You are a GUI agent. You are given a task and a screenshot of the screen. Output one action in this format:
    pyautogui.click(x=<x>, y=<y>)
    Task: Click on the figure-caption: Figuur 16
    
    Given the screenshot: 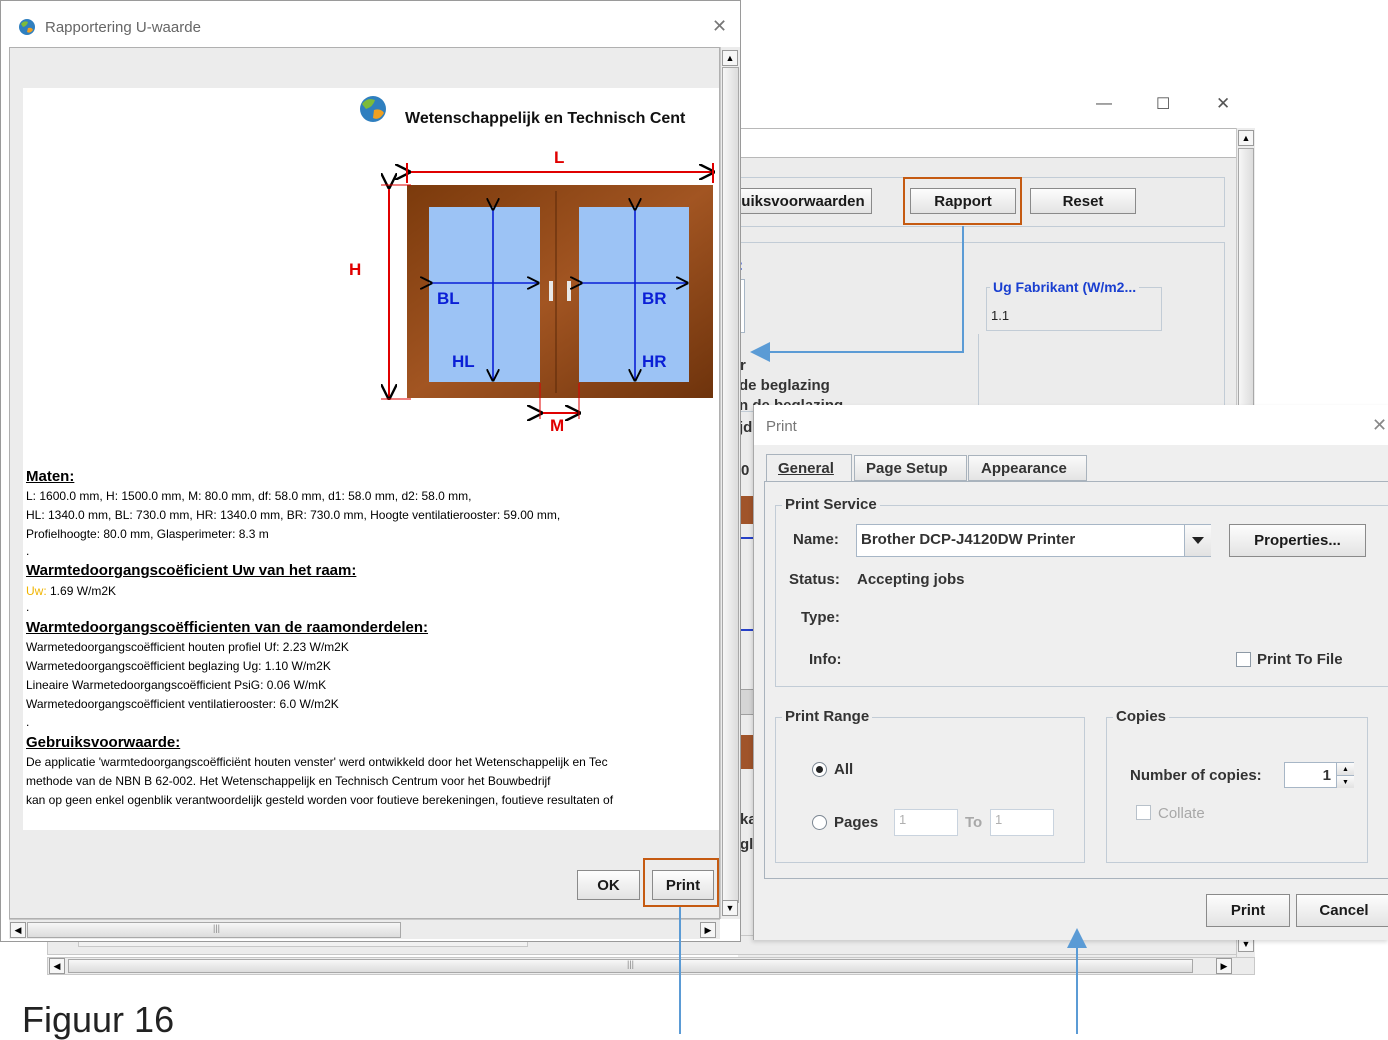 What is the action you would take?
    pyautogui.click(x=98, y=1019)
    